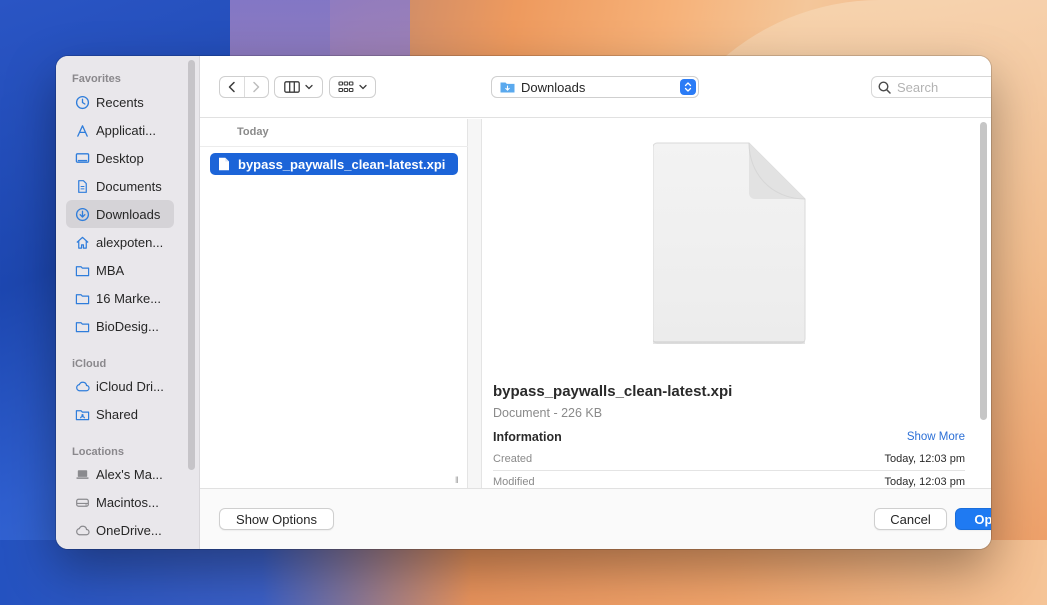 This screenshot has height=605, width=1047. Describe the element at coordinates (129, 186) in the screenshot. I see `sidebar-item-label: Documents` at that location.